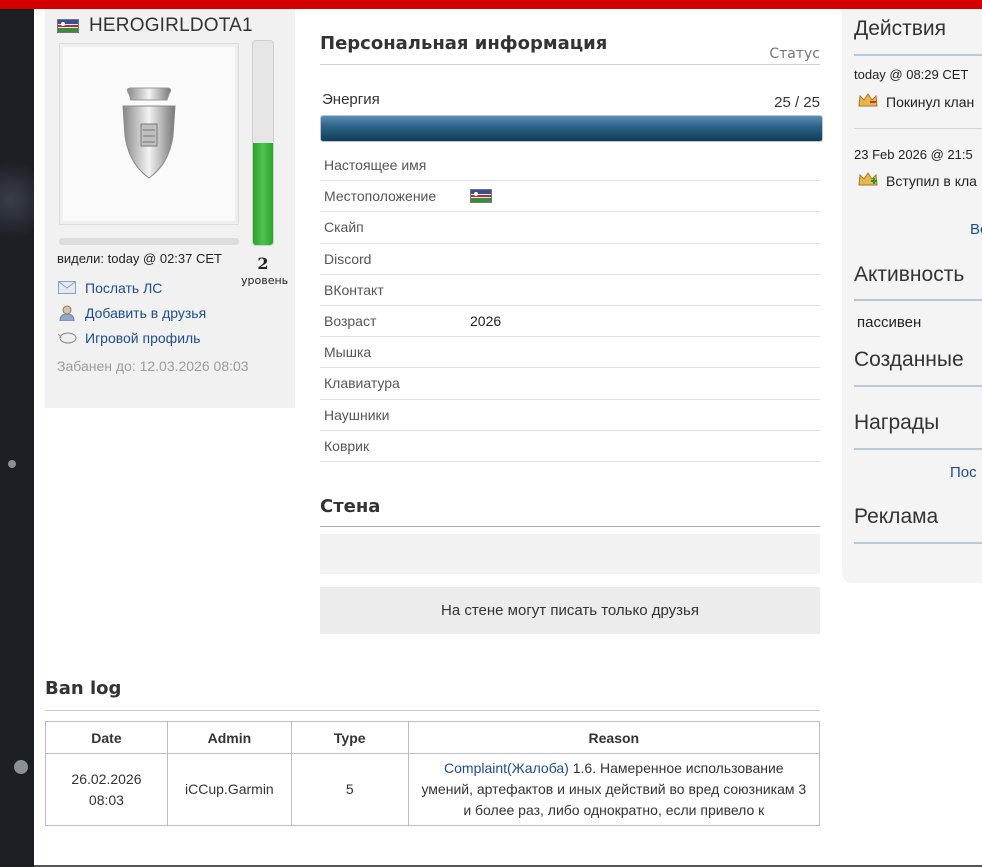  Describe the element at coordinates (911, 74) in the screenshot. I see `event-time: today @ 08:29 CET` at that location.